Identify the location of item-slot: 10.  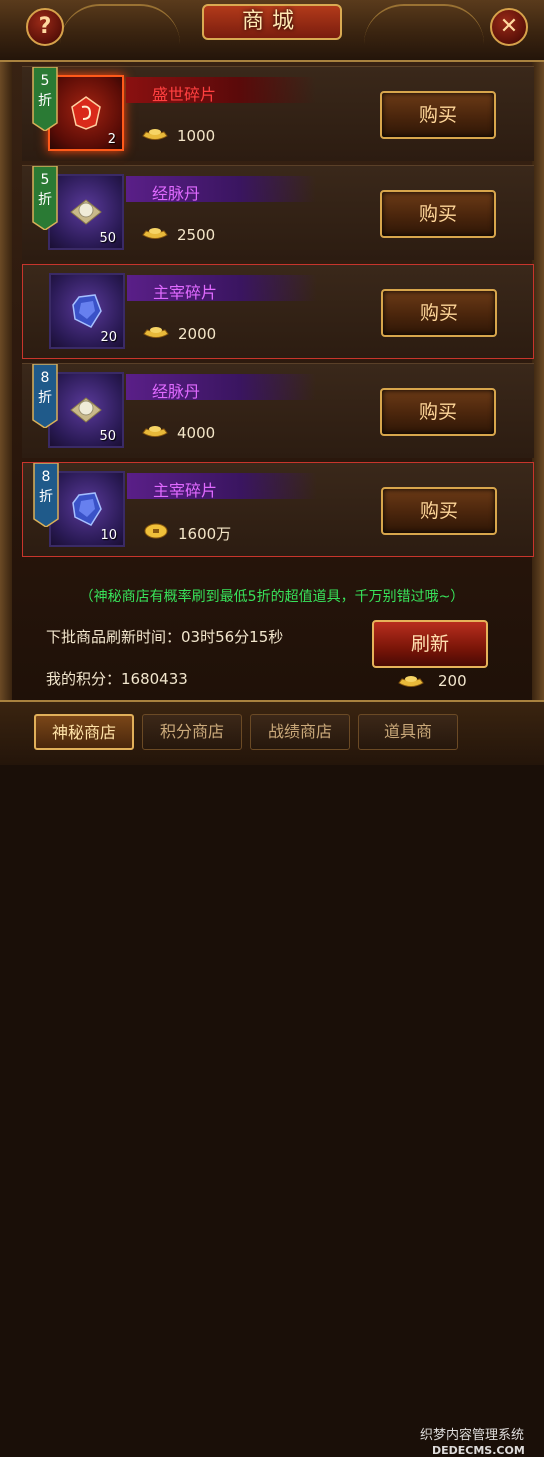
(87, 509).